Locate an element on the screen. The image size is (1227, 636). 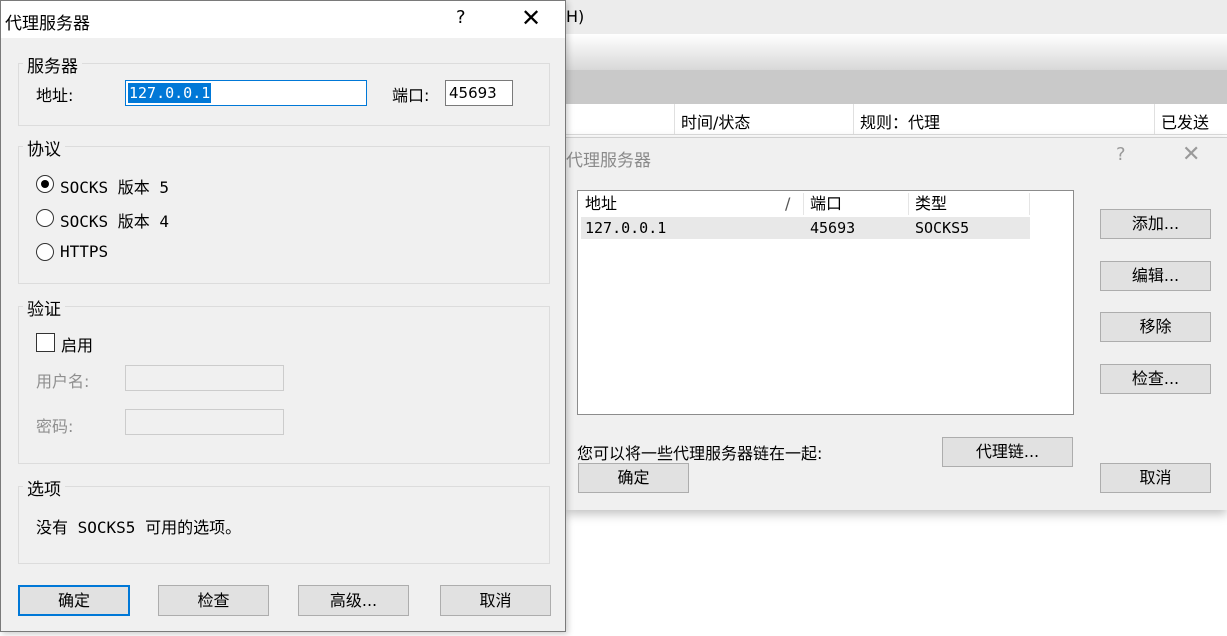
username-input is located at coordinates (204, 378).